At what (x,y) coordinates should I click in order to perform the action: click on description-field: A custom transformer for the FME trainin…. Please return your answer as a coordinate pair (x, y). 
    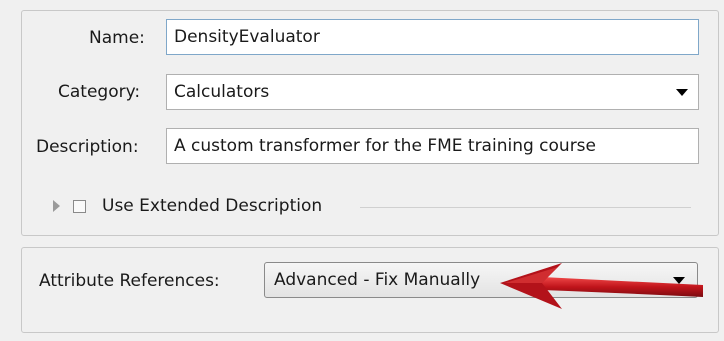
    Looking at the image, I should click on (432, 146).